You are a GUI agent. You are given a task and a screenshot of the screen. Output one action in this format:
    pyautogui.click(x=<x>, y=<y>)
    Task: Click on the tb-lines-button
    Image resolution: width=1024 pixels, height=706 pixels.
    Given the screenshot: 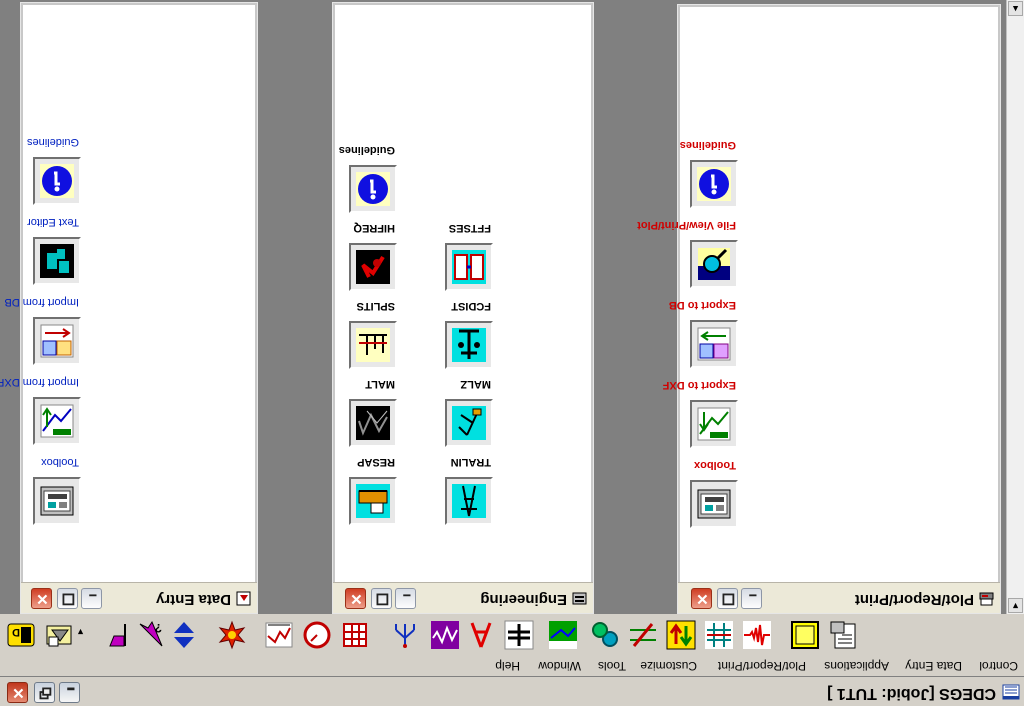 What is the action you would take?
    pyautogui.click(x=643, y=635)
    